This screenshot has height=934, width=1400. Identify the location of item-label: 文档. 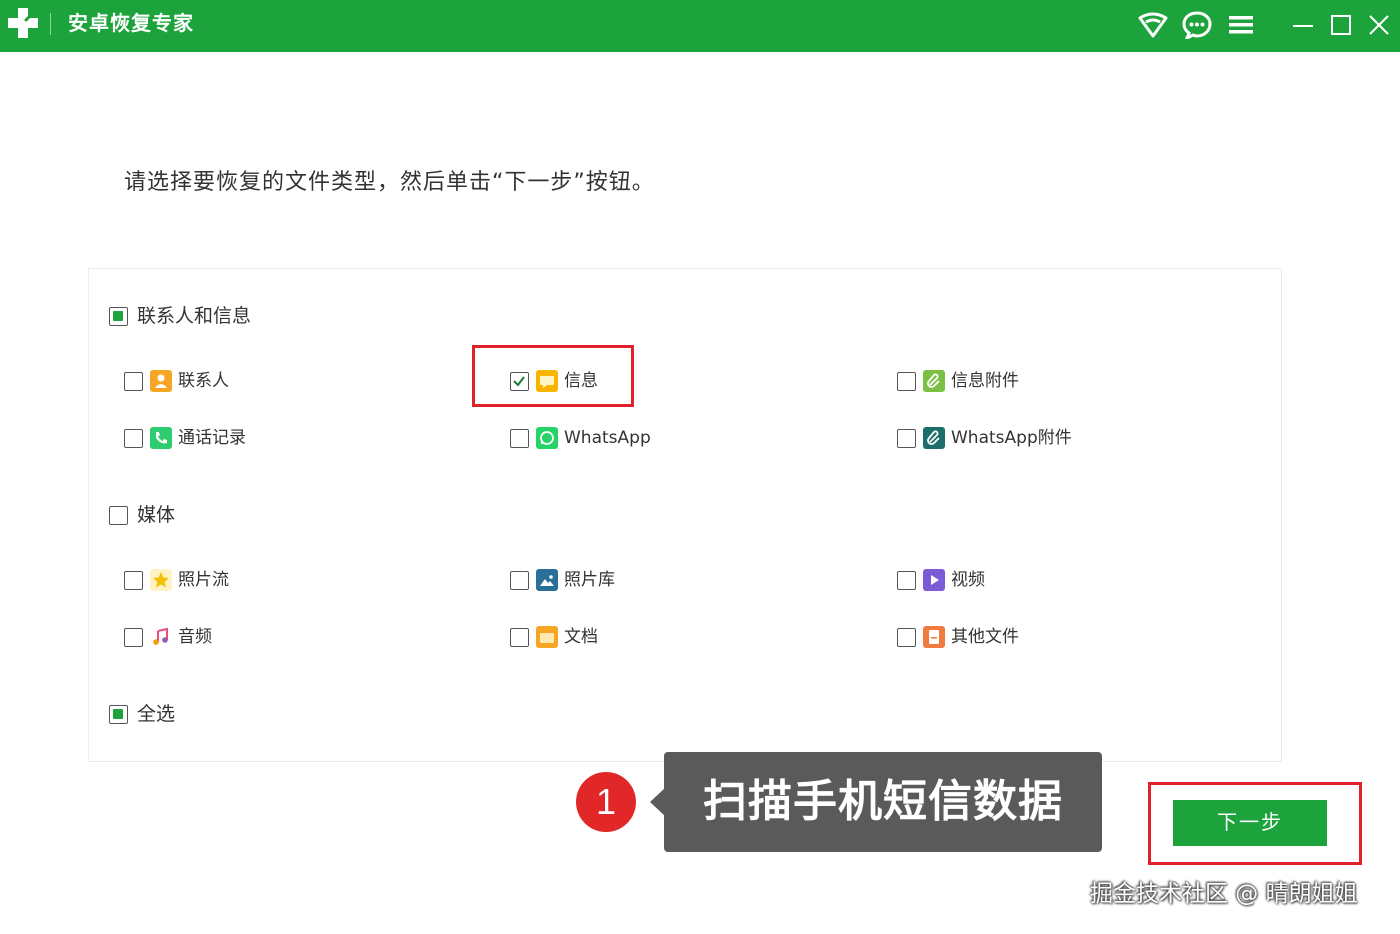
(581, 637).